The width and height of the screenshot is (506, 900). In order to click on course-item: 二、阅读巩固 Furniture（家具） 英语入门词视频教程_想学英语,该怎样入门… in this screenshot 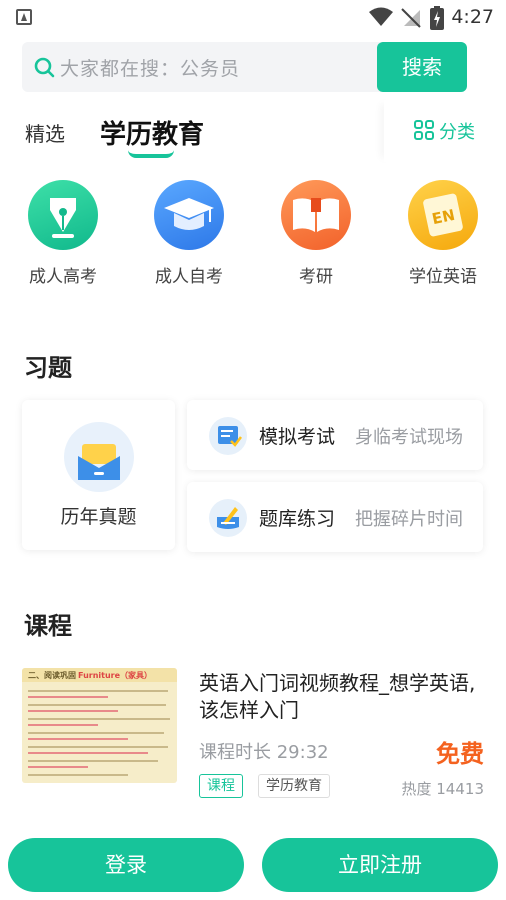, I will do `click(253, 738)`.